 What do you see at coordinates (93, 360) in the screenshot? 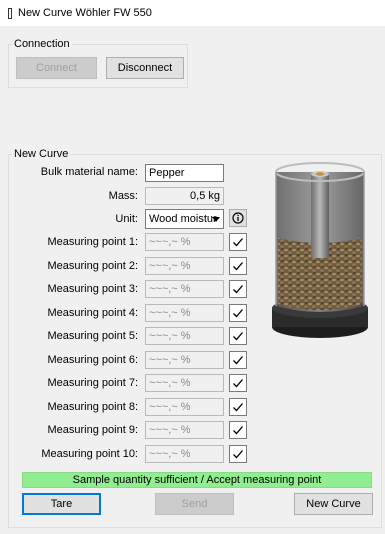
I see `measuring-point-label: Measuring point 6:` at bounding box center [93, 360].